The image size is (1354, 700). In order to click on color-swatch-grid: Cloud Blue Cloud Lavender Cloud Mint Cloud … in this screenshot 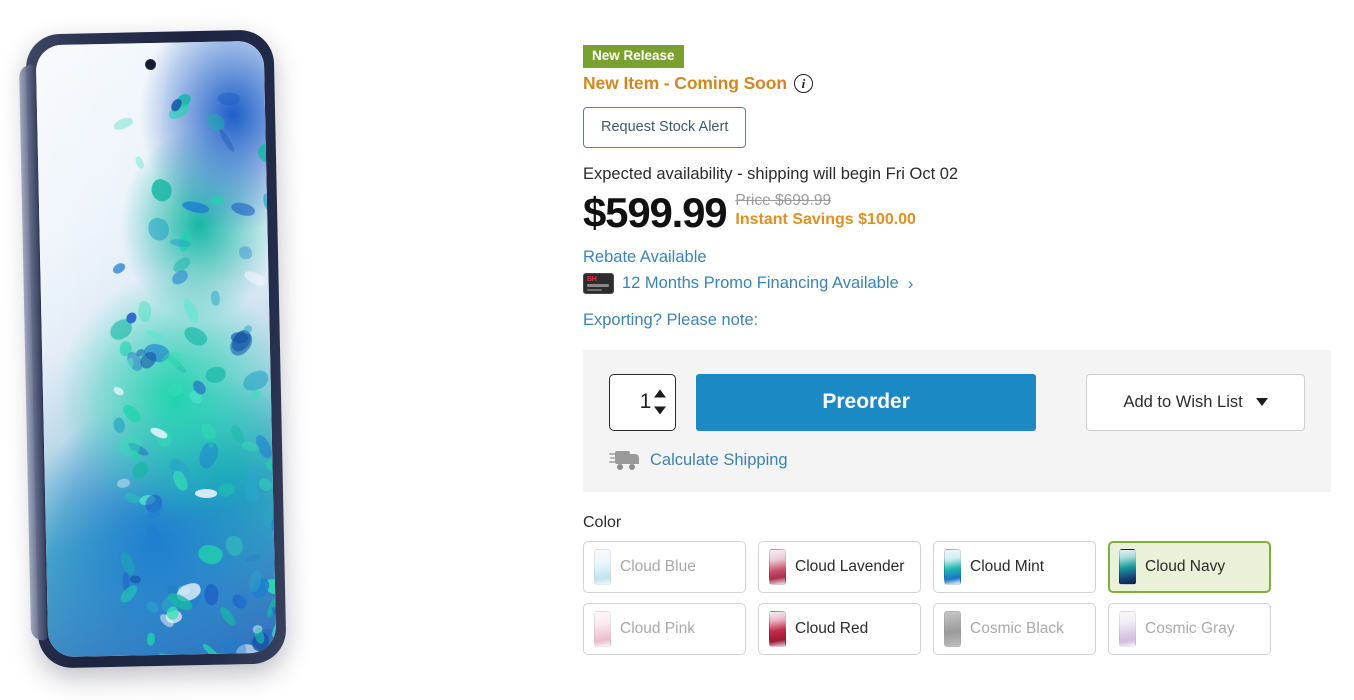, I will do `click(959, 597)`.